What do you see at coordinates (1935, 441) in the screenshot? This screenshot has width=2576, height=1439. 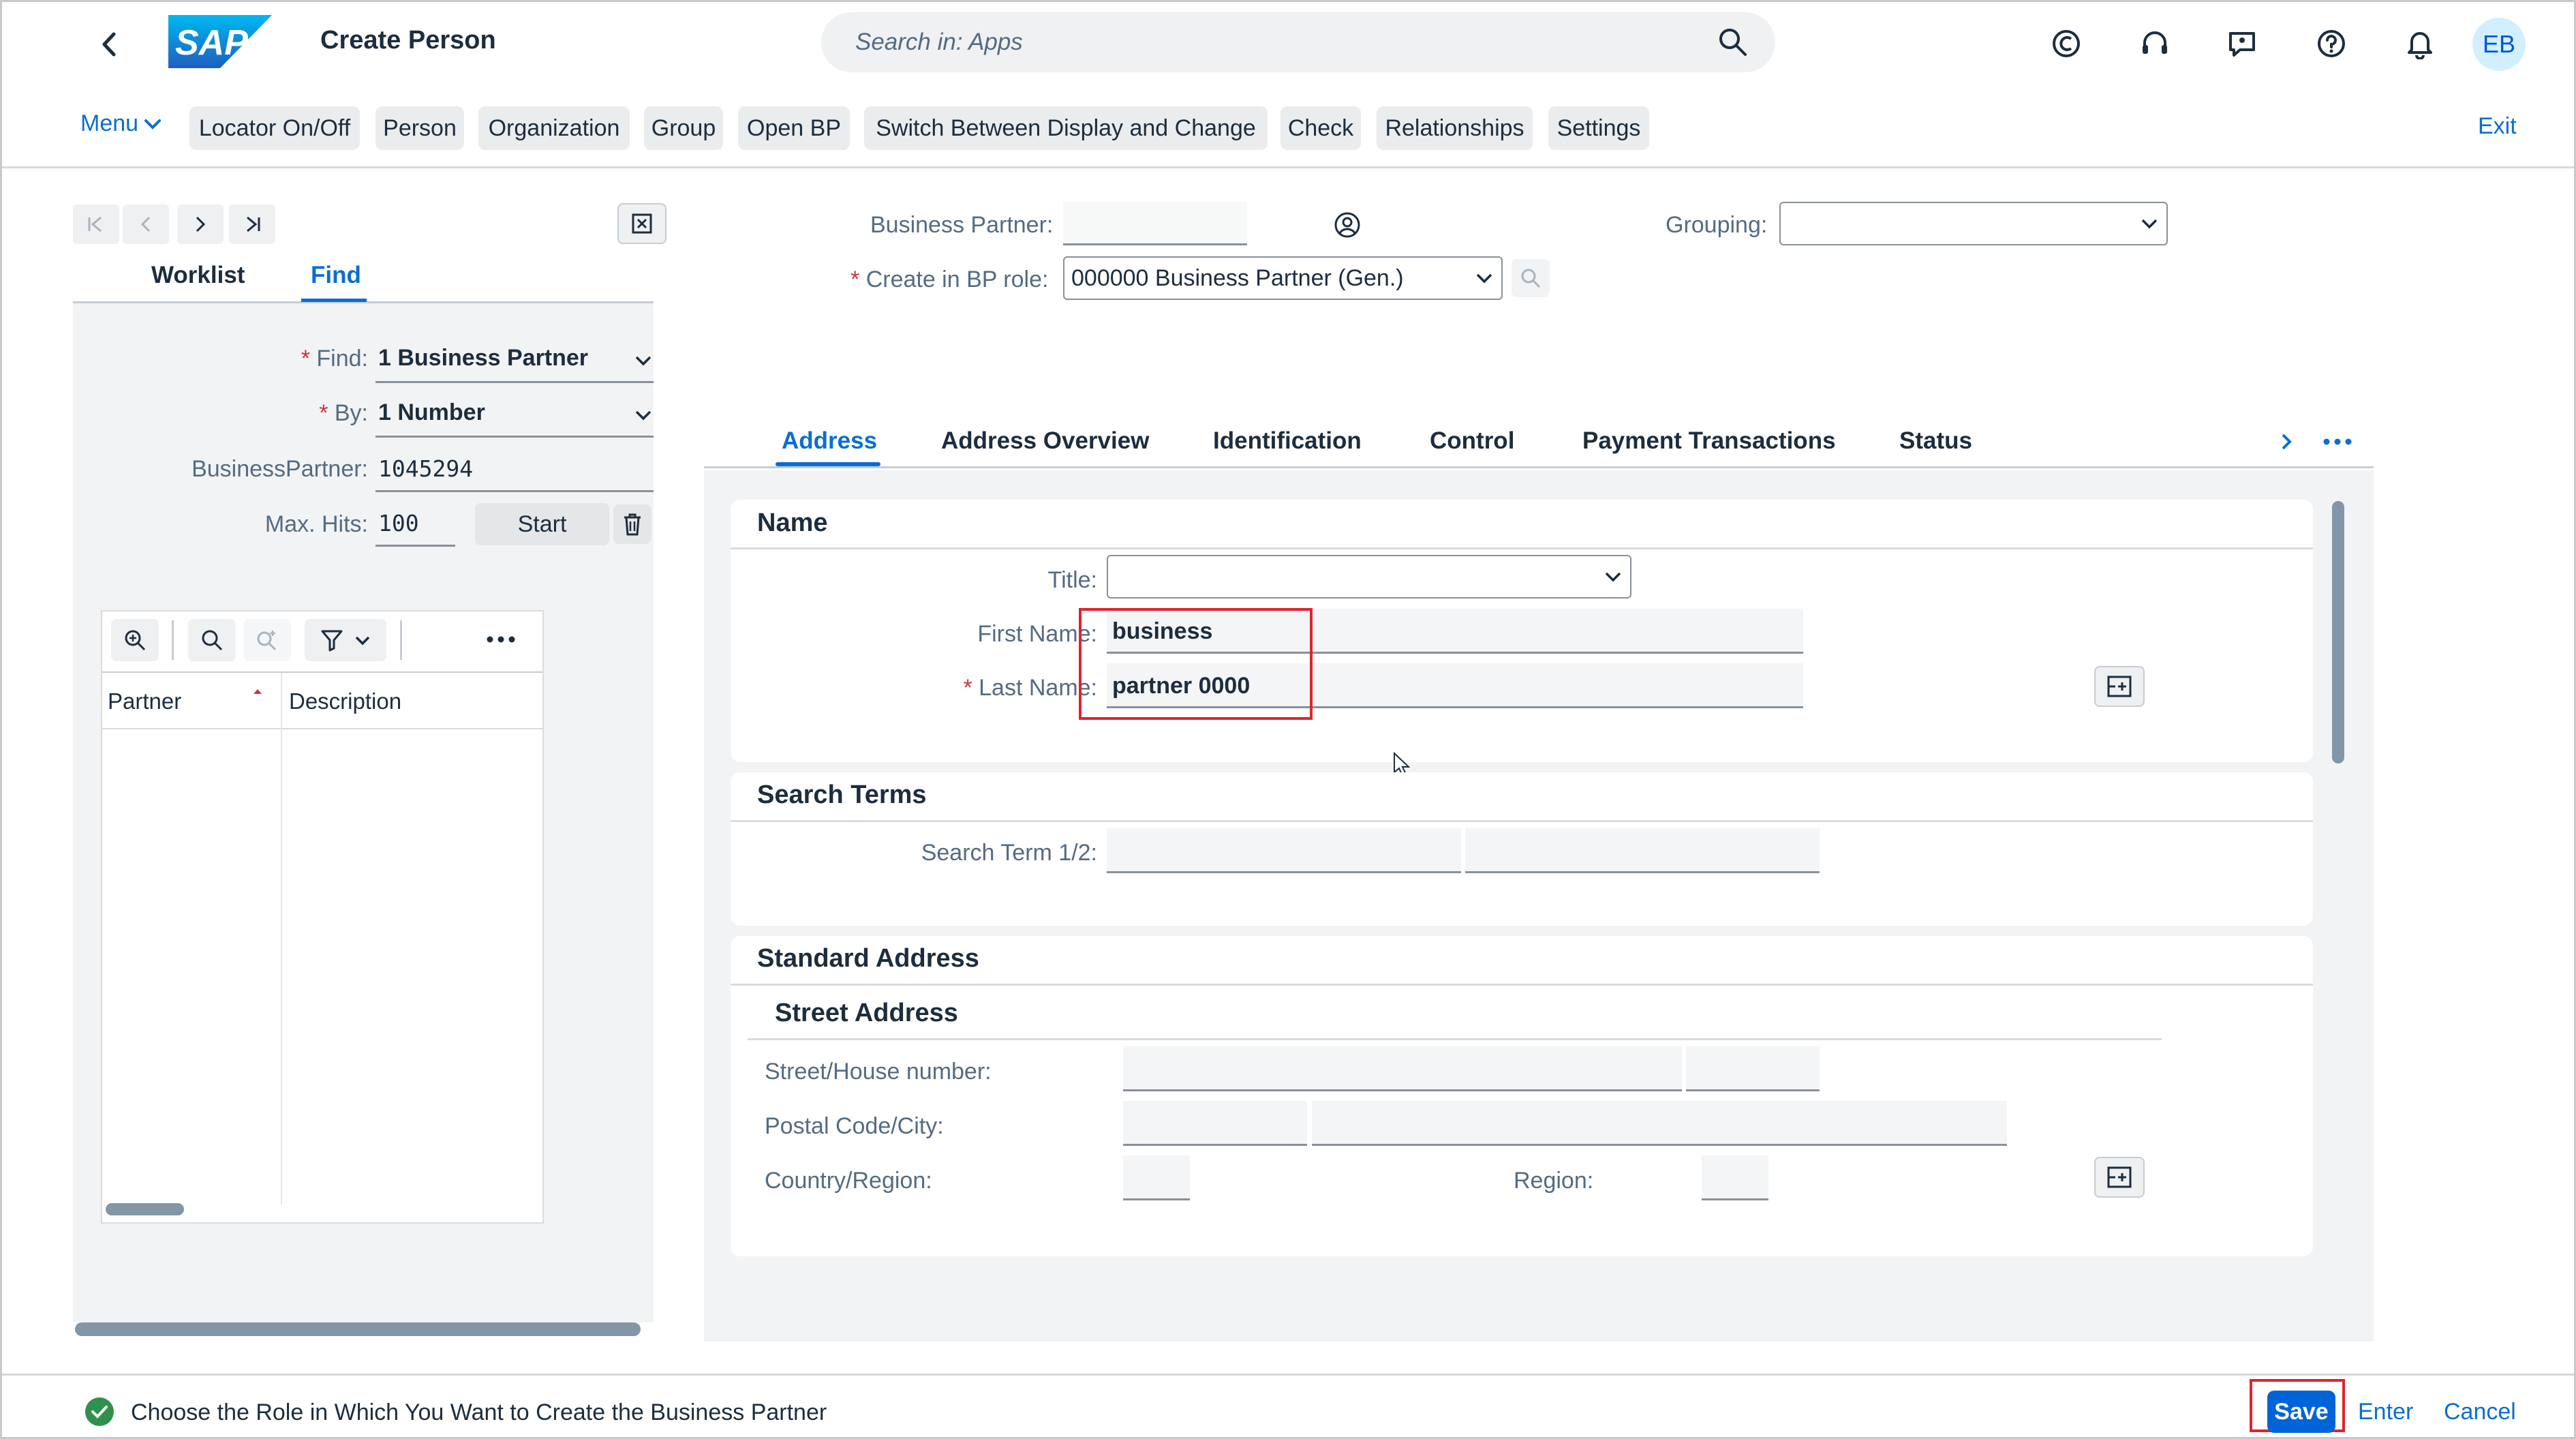 I see `tab-status: Status` at bounding box center [1935, 441].